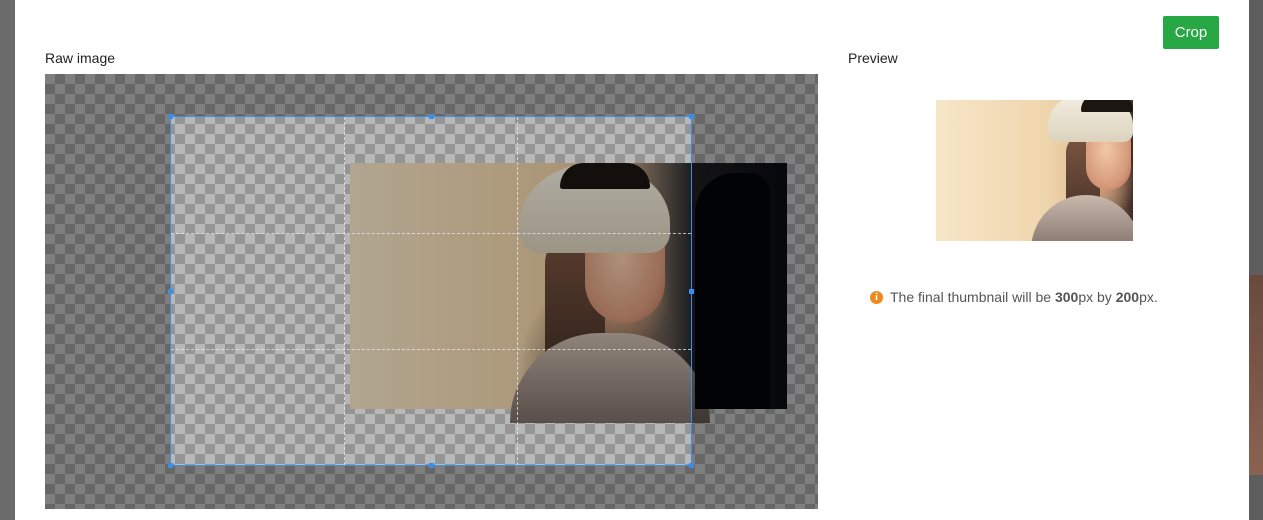 This screenshot has width=1263, height=520. What do you see at coordinates (107, 291) in the screenshot?
I see `crop-mask-left` at bounding box center [107, 291].